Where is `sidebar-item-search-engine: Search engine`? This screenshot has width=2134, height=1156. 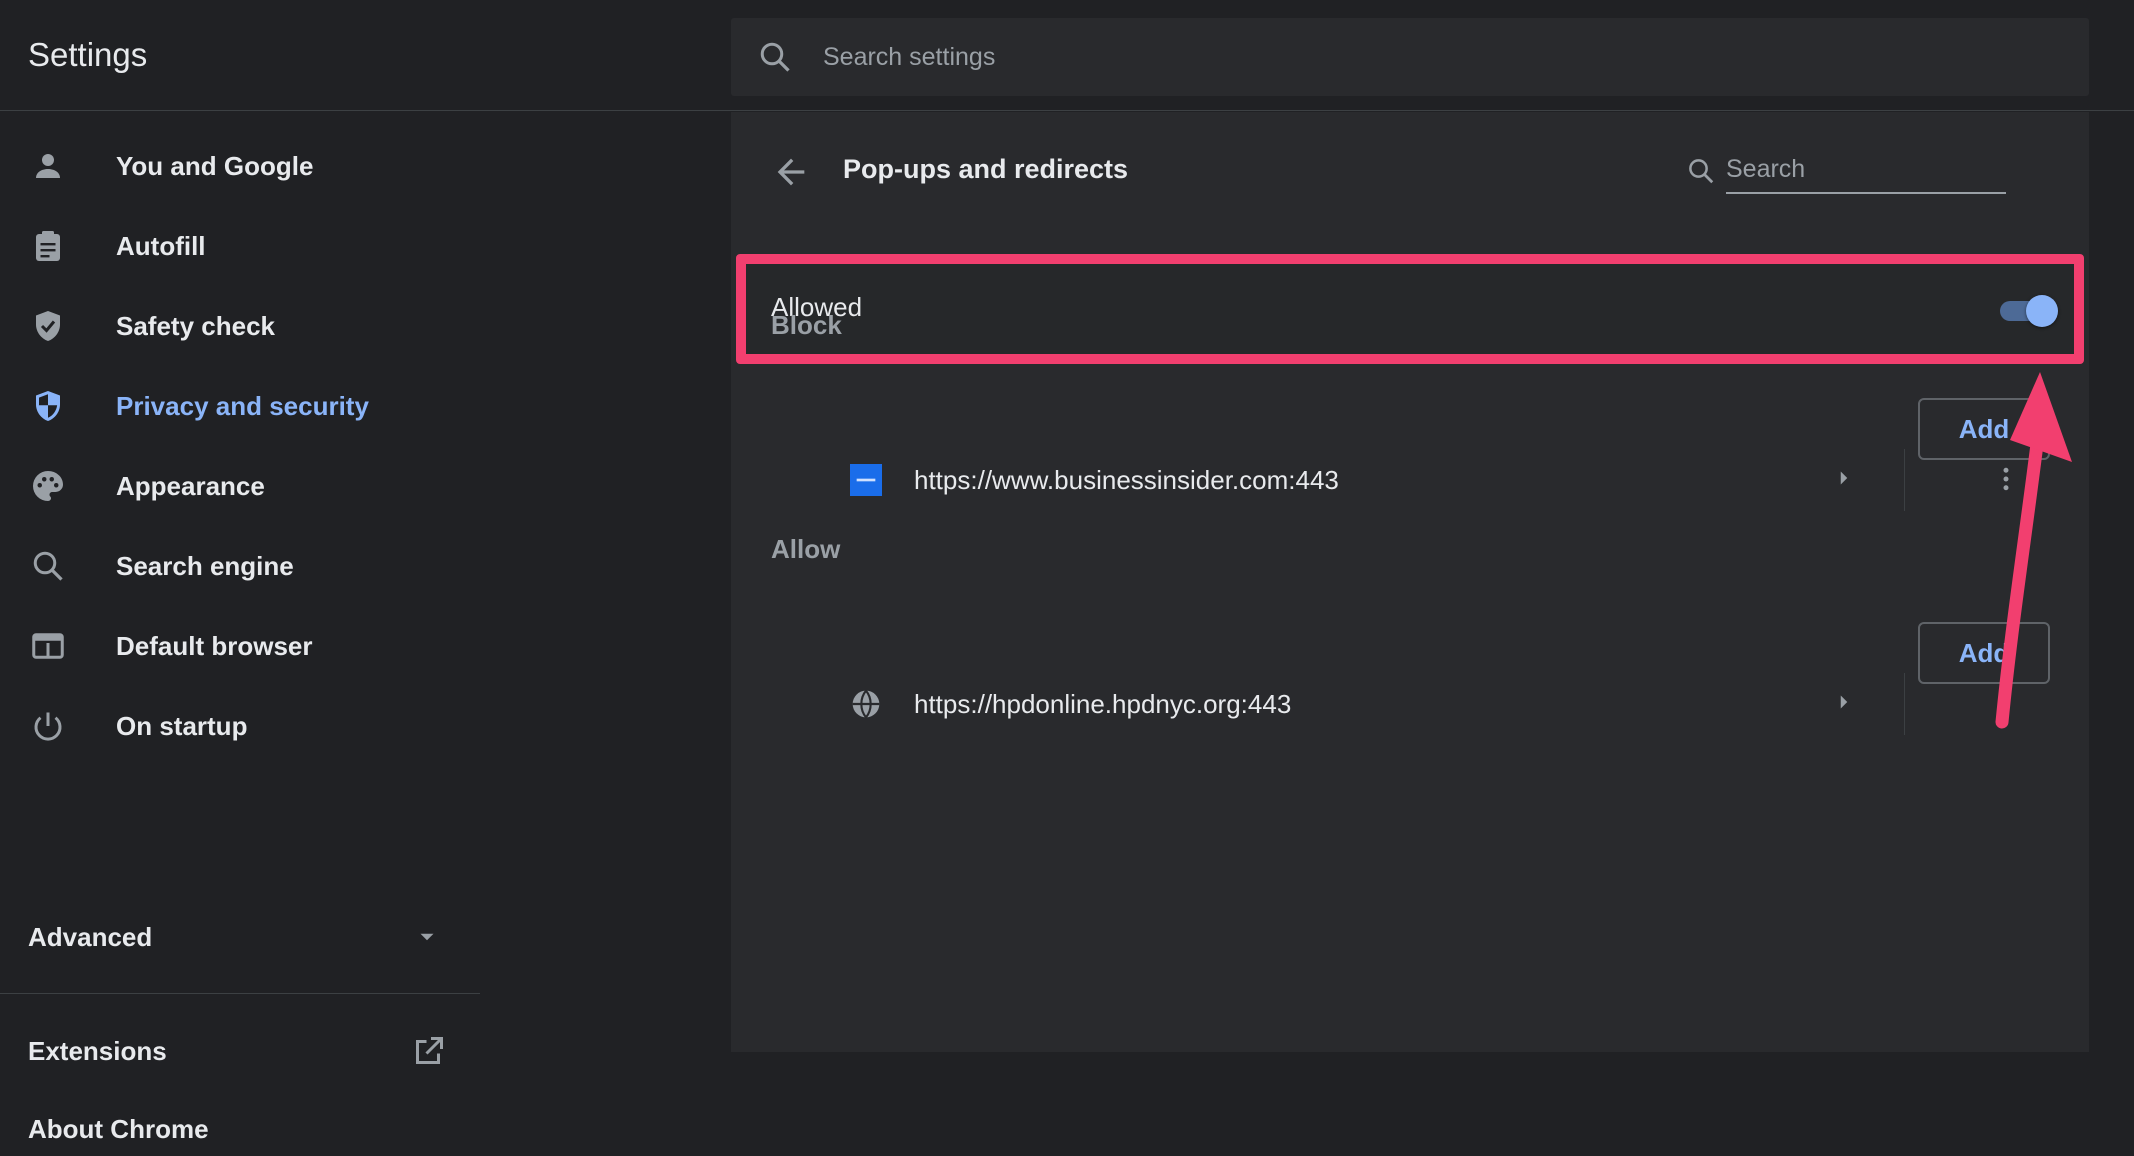 sidebar-item-search-engine: Search engine is located at coordinates (240, 566).